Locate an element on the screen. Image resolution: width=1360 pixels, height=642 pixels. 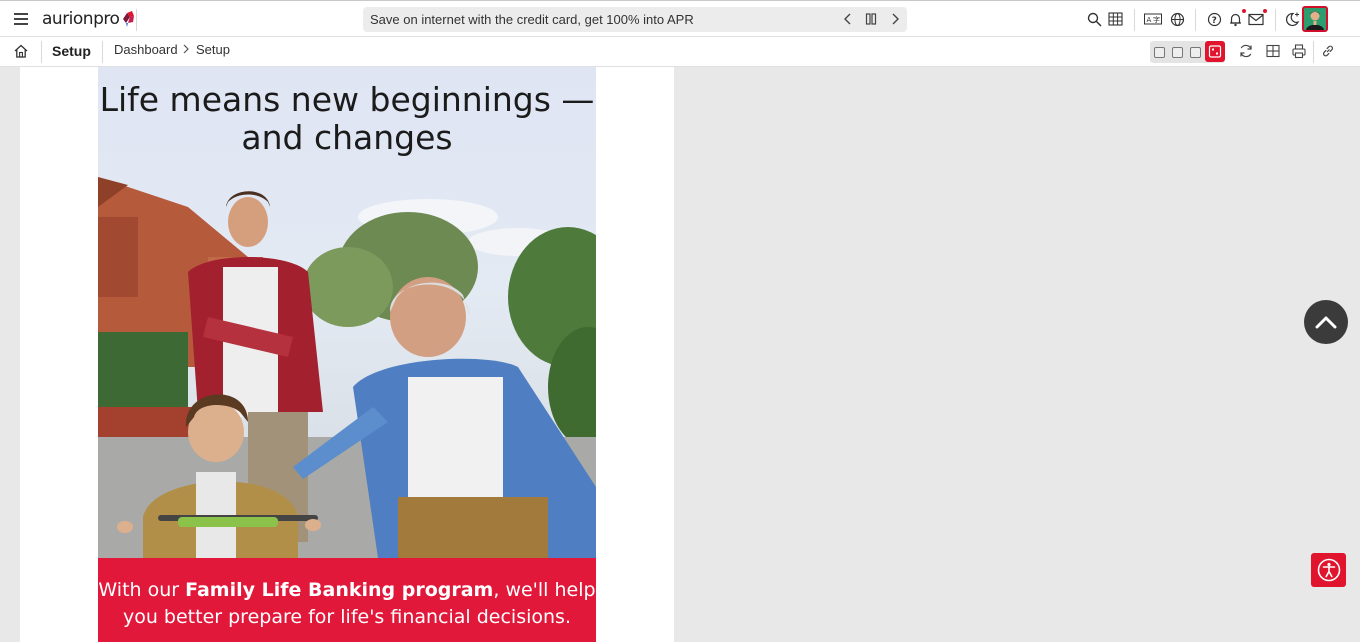
refresh-icon is located at coordinates (1246, 51).